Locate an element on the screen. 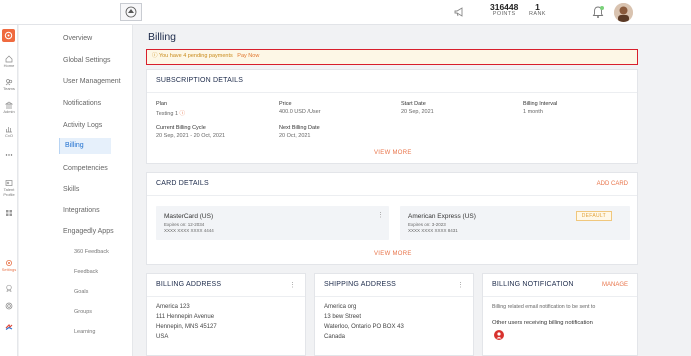  subscription-view-more-link: VIEW MORE is located at coordinates (393, 153).